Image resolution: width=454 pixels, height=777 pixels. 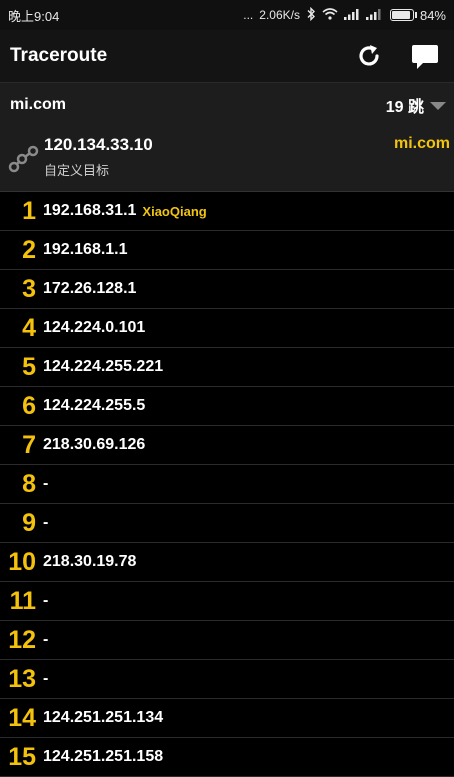 I want to click on hop-number: 12, so click(x=22, y=640).